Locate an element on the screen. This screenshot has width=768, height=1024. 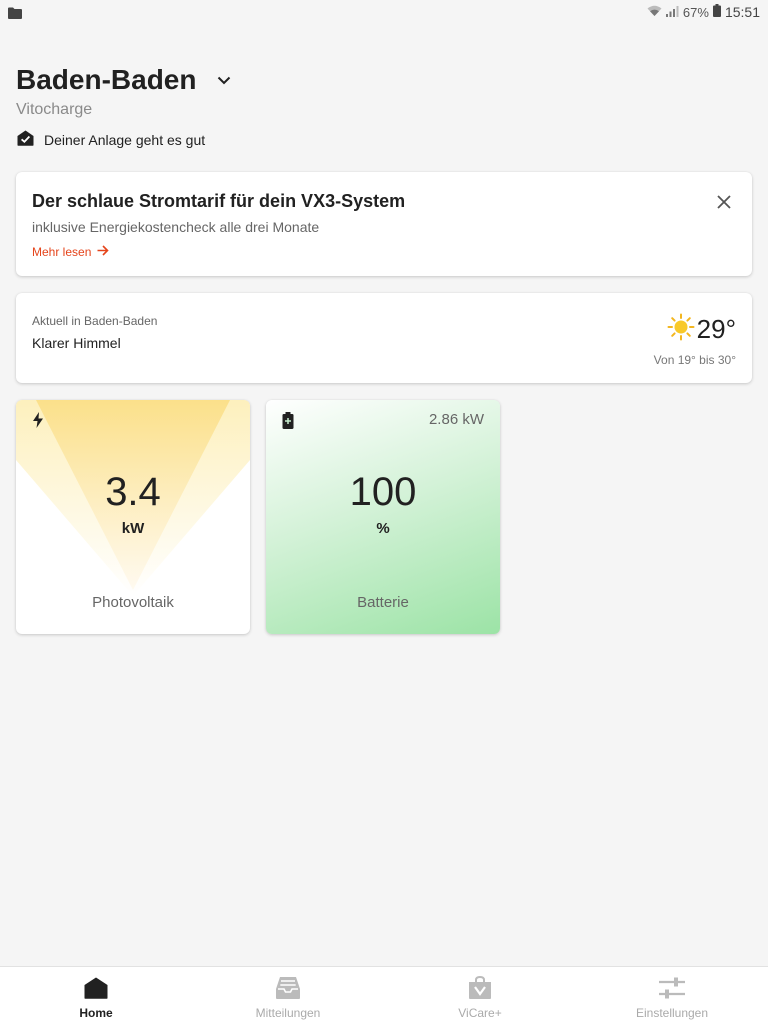
signal-icon is located at coordinates (672, 12).